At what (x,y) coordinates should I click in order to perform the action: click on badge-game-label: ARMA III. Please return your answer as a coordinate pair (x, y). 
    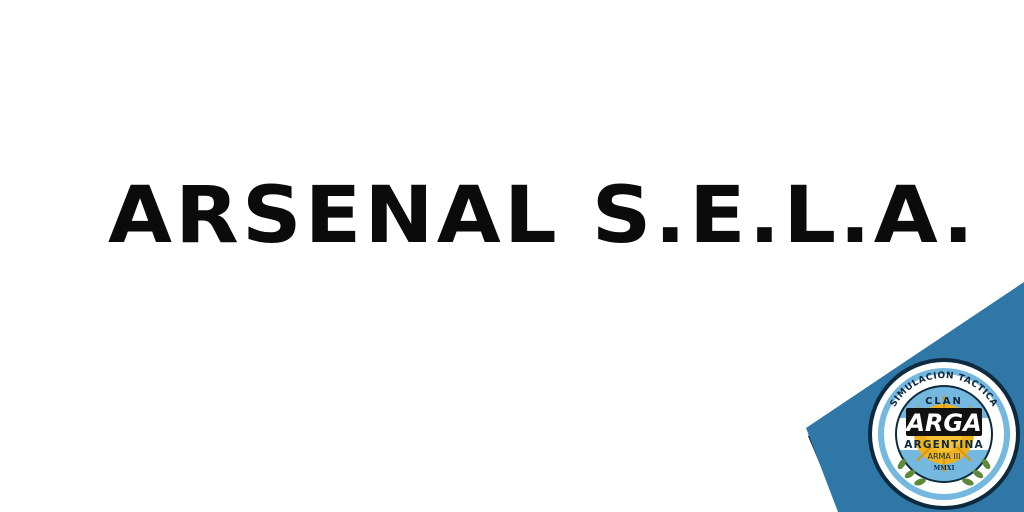
    Looking at the image, I should click on (943, 456).